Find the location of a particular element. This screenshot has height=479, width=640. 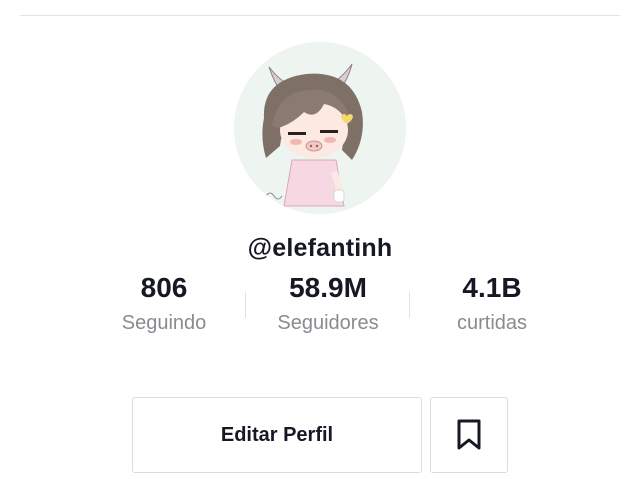

stat-followers: 58.9M Seguidores is located at coordinates (328, 303).